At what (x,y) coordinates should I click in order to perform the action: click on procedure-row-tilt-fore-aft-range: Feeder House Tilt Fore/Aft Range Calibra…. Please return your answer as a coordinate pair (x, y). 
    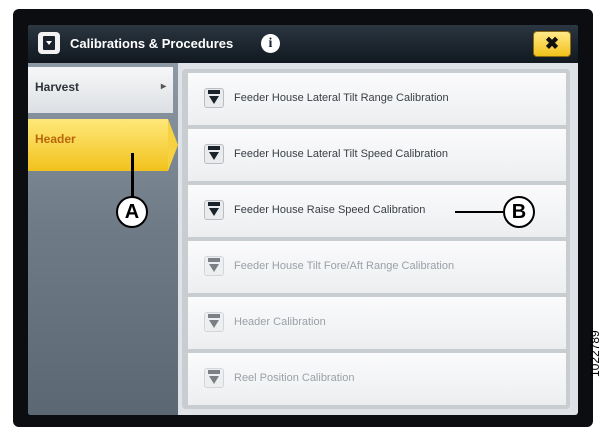
    Looking at the image, I should click on (377, 267).